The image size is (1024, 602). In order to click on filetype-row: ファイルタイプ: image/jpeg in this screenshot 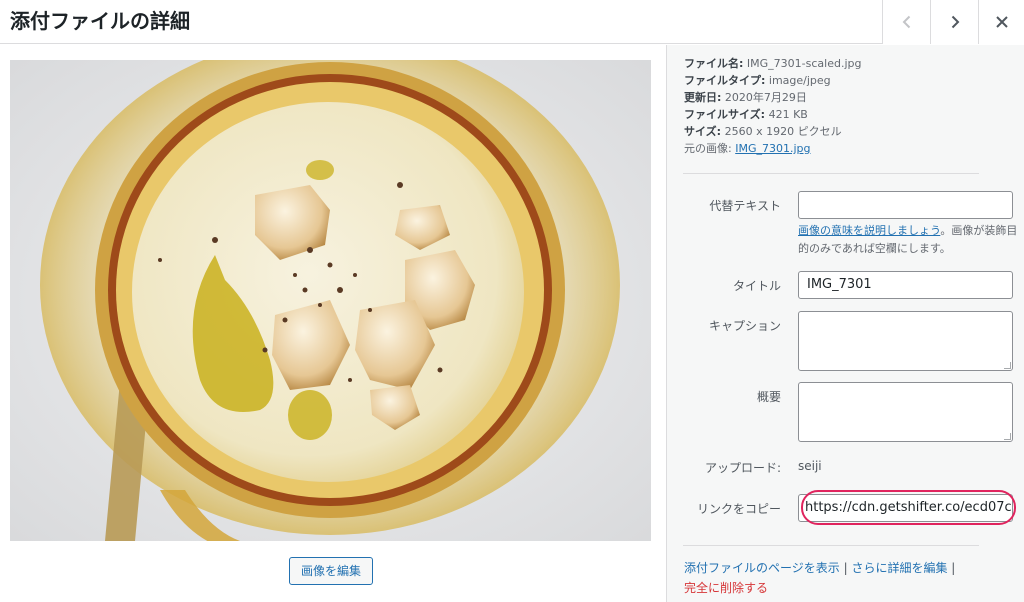, I will do `click(772, 80)`.